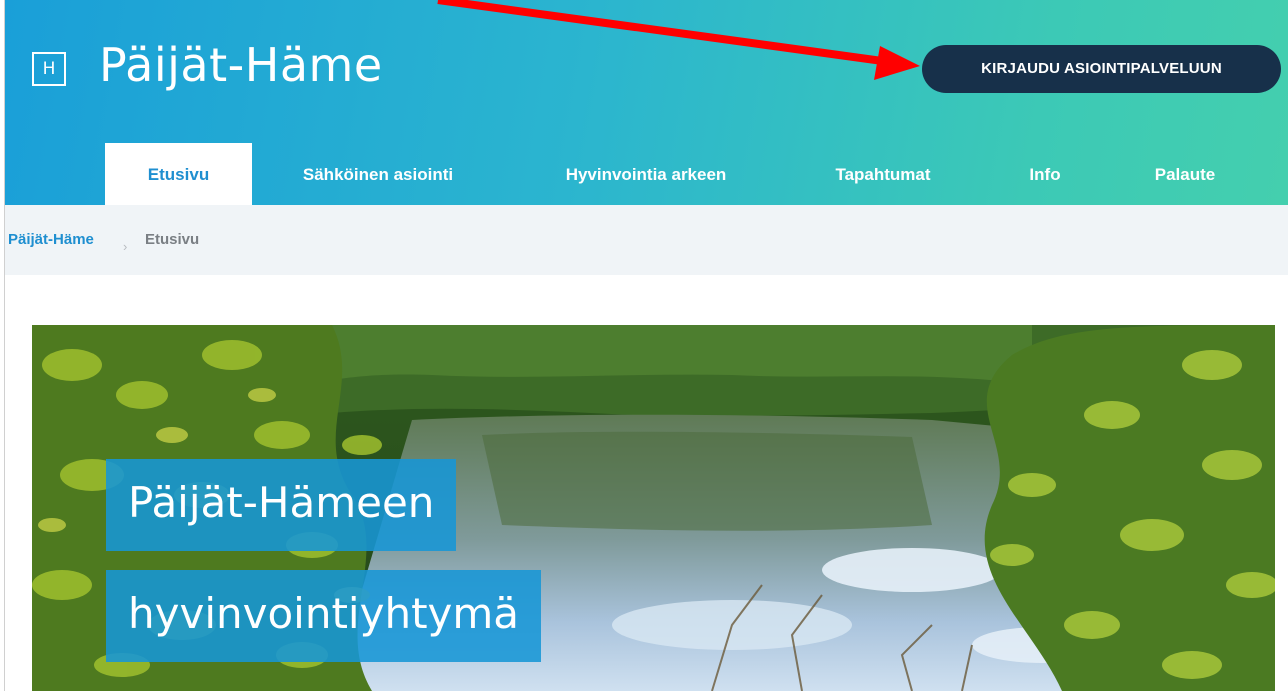 The height and width of the screenshot is (691, 1288). Describe the element at coordinates (281, 505) in the screenshot. I see `hero-title-line1: Päijät-Hämeen` at that location.